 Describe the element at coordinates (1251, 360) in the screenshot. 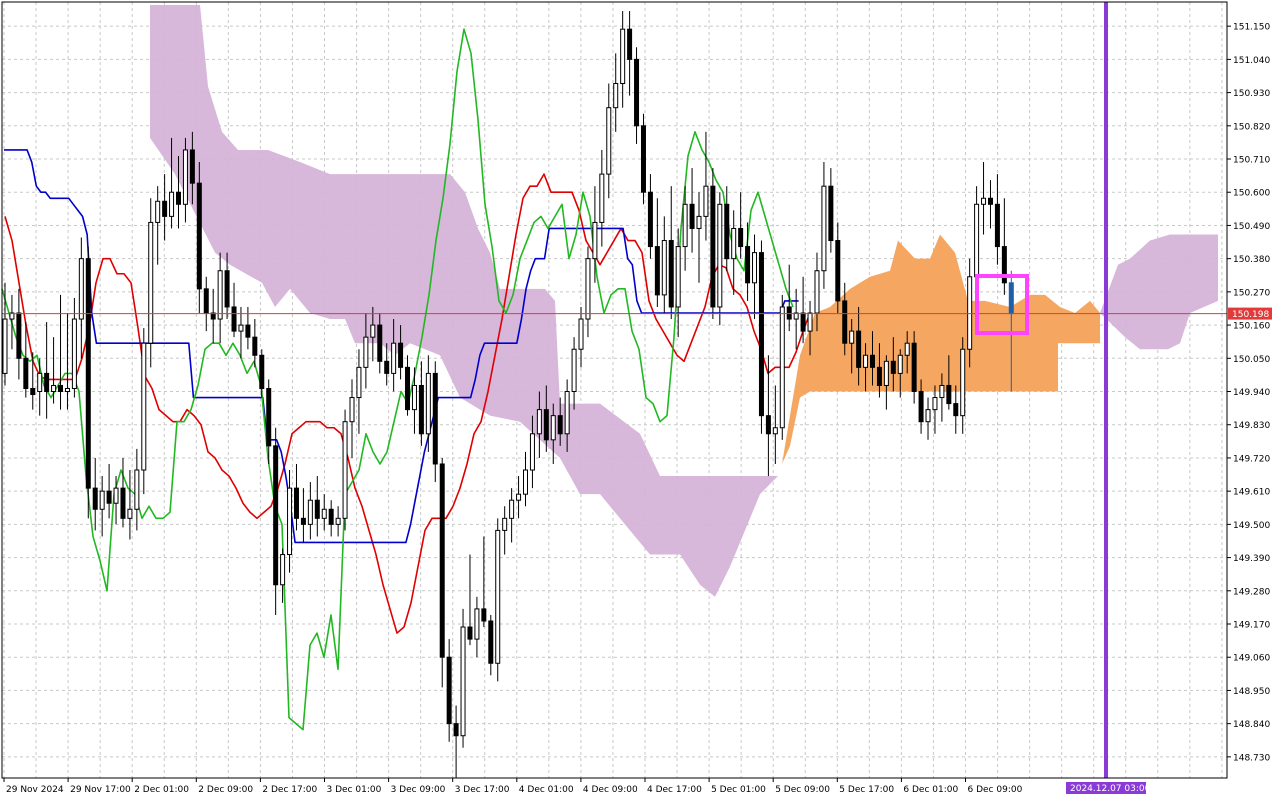

I see `y-tick-label: 150.050` at that location.